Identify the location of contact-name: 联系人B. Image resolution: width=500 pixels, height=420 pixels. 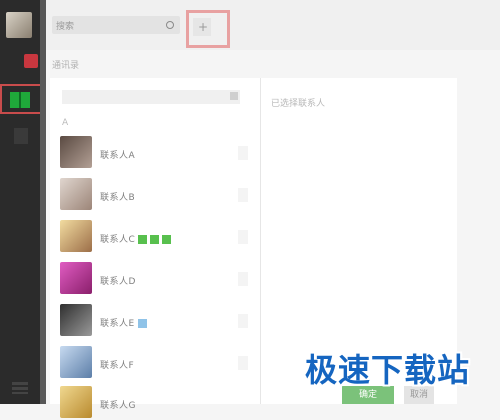
(118, 198).